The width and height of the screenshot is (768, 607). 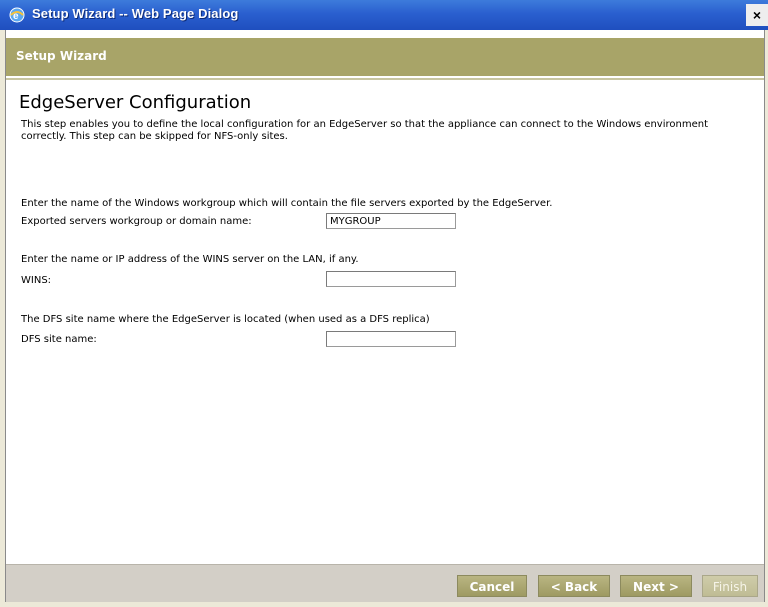 I want to click on window-titlebar: e Setup Wizard -- Web Page Dialog ×, so click(x=384, y=15).